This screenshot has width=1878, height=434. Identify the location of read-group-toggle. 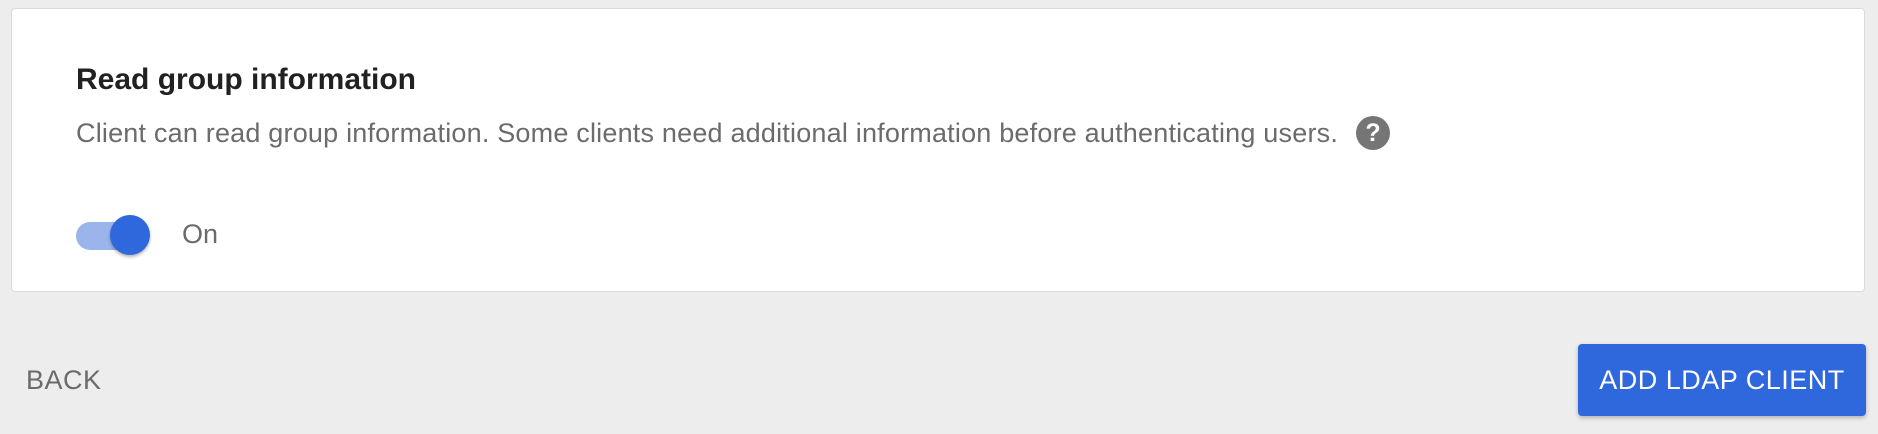
(114, 234).